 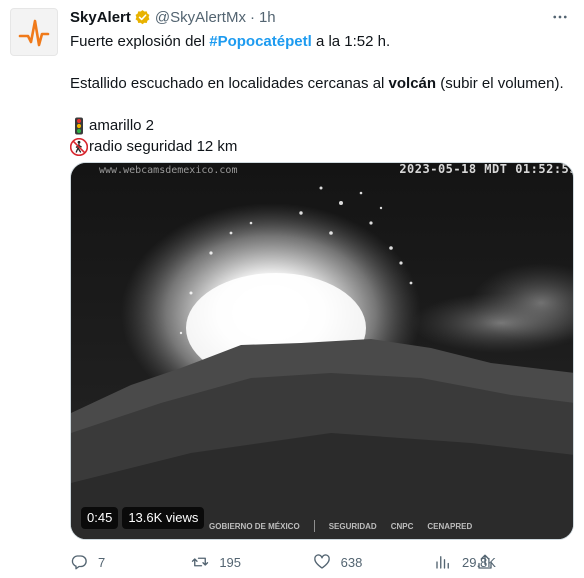 What do you see at coordinates (200, 562) in the screenshot?
I see `retweet-icon` at bounding box center [200, 562].